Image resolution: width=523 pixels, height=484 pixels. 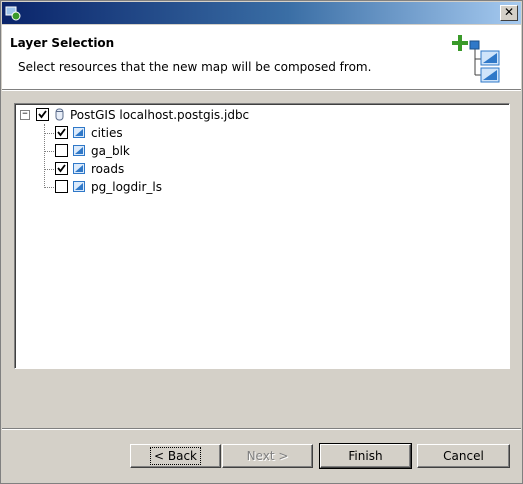 What do you see at coordinates (160, 115) in the screenshot?
I see `tree-node-label: PostGIS localhost.postgis.jdbc` at bounding box center [160, 115].